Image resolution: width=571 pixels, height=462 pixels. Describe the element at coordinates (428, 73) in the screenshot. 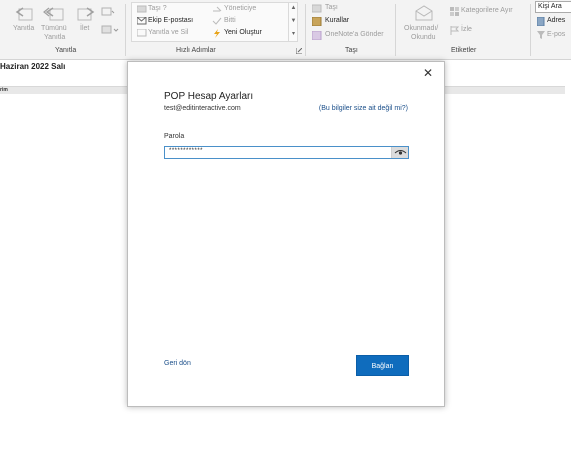

I see `close-icon: ✕` at that location.